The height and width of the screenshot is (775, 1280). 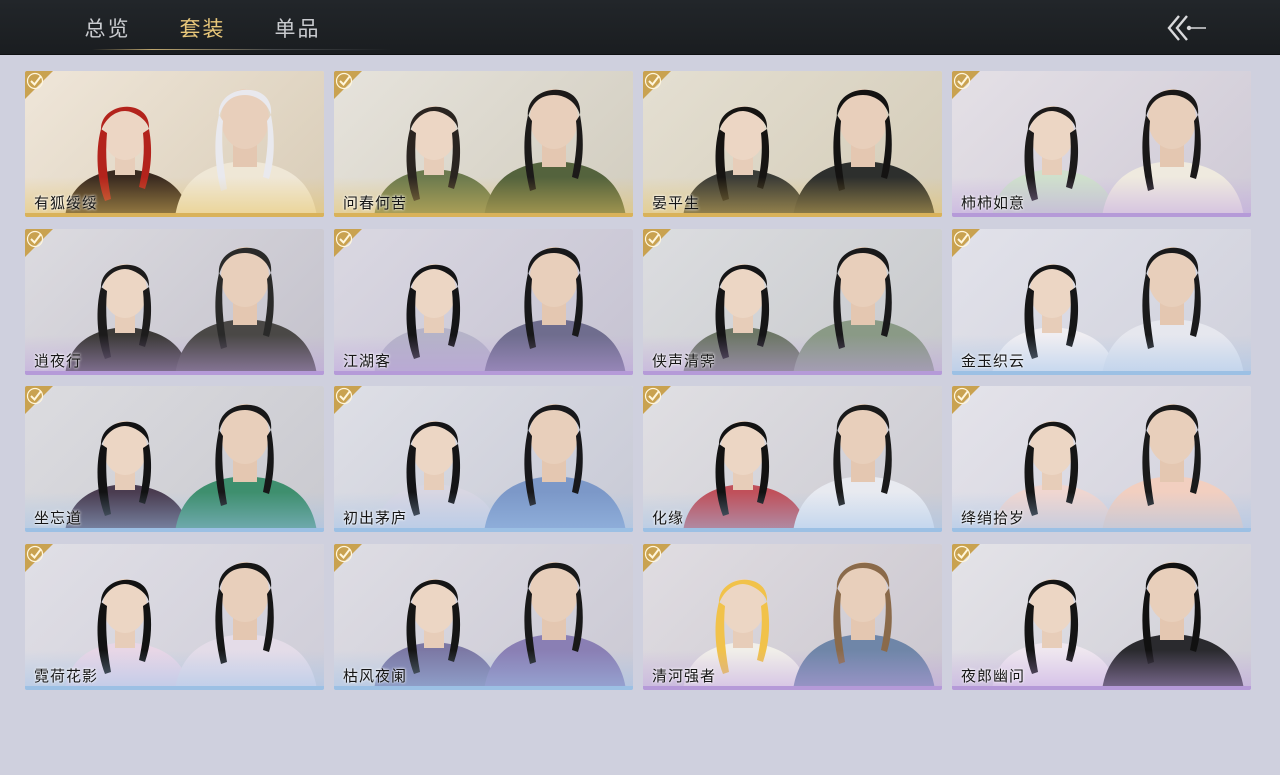 I want to click on tab-2: 单品, so click(x=297, y=27).